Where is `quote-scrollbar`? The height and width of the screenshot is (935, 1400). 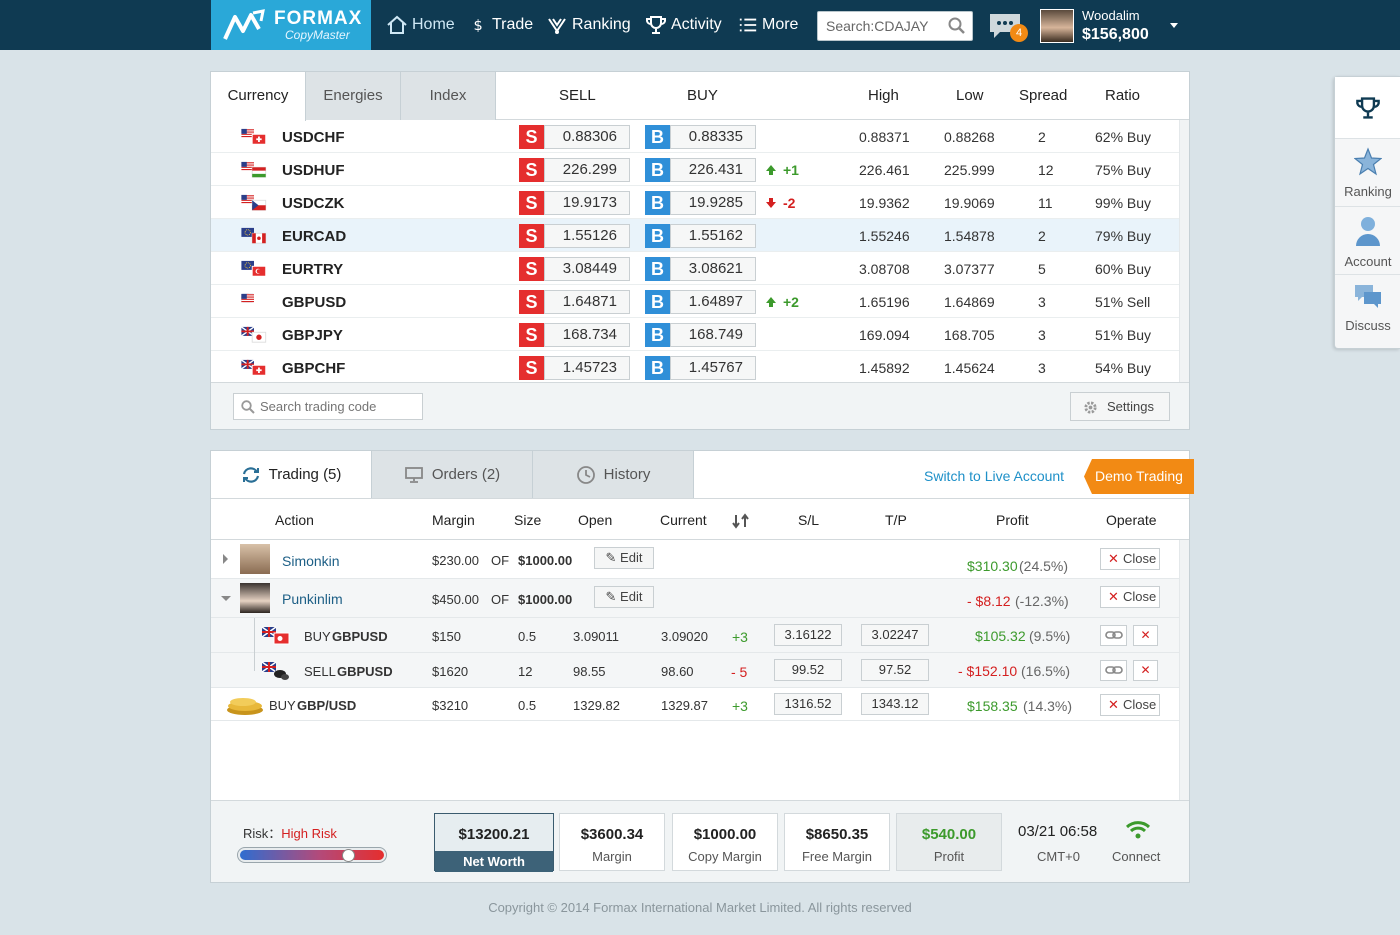
quote-scrollbar is located at coordinates (1184, 251).